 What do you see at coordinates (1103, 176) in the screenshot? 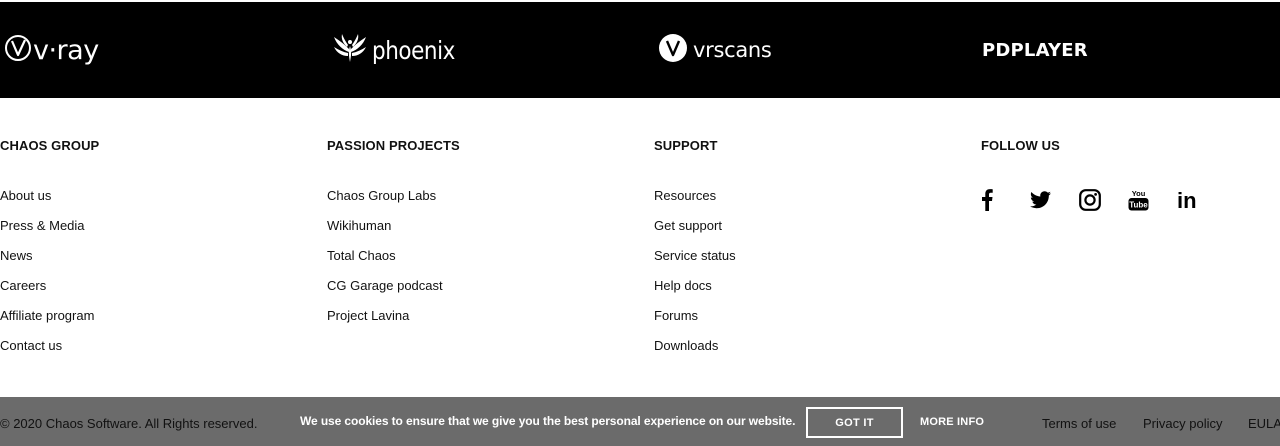
I see `footer-column-follow-us: FOLLOW US You Tube in` at bounding box center [1103, 176].